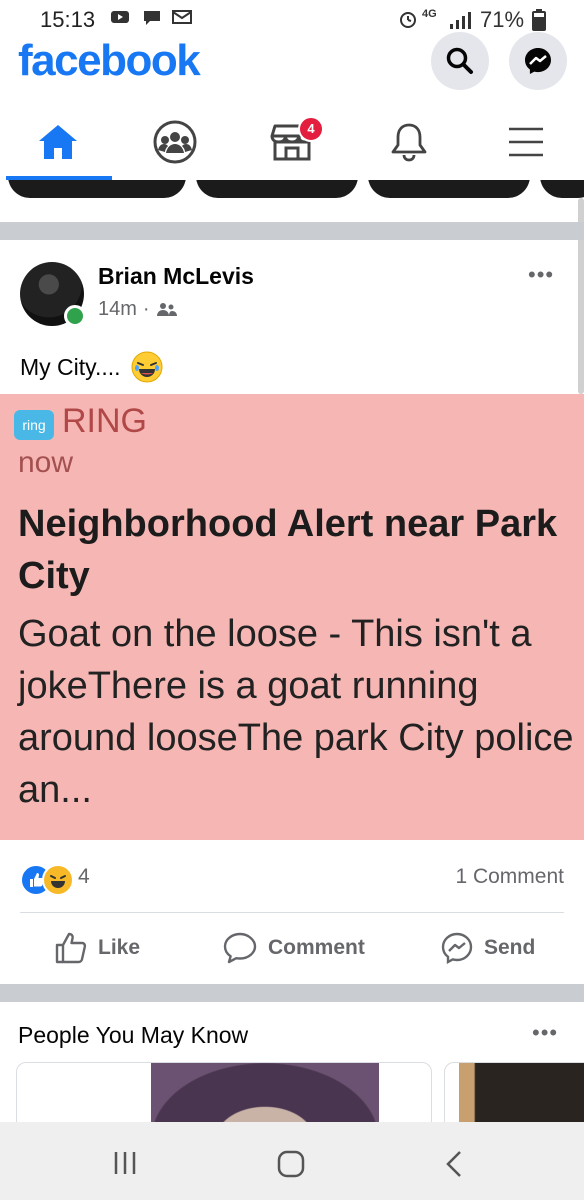  What do you see at coordinates (541, 275) in the screenshot?
I see `post-options-button: •••` at bounding box center [541, 275].